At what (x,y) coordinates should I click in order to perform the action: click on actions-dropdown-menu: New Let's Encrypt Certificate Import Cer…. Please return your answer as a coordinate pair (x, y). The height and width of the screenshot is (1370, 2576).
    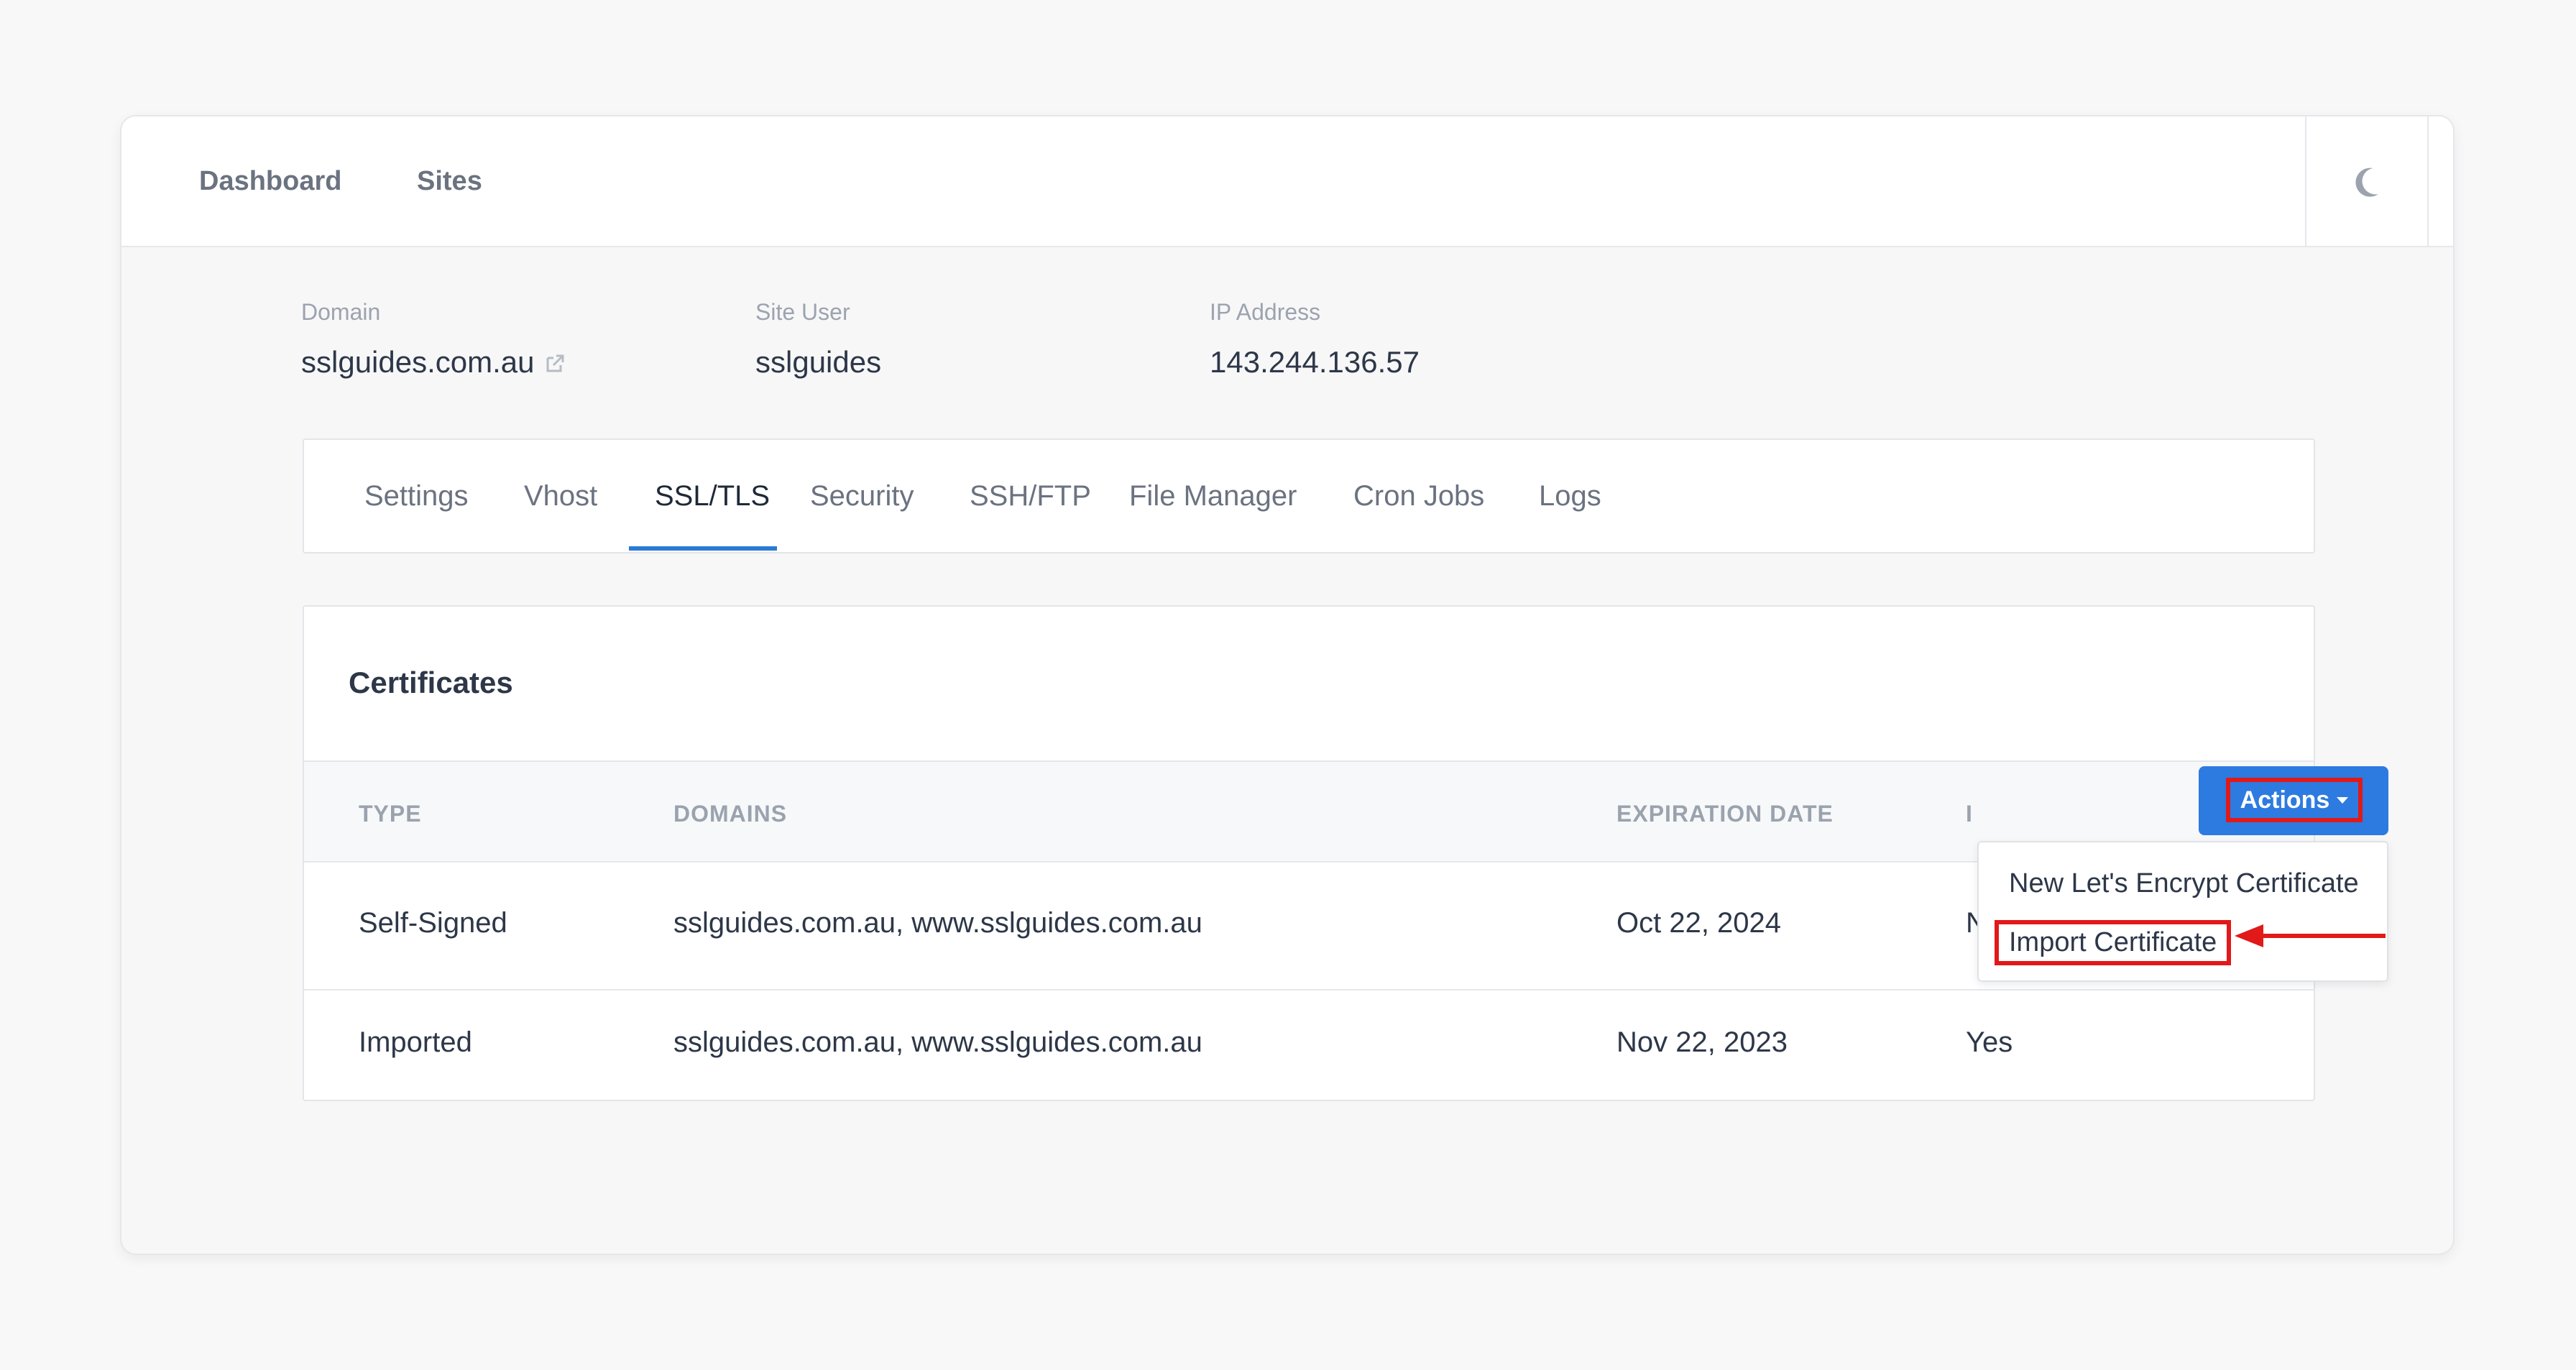
    Looking at the image, I should click on (2182, 912).